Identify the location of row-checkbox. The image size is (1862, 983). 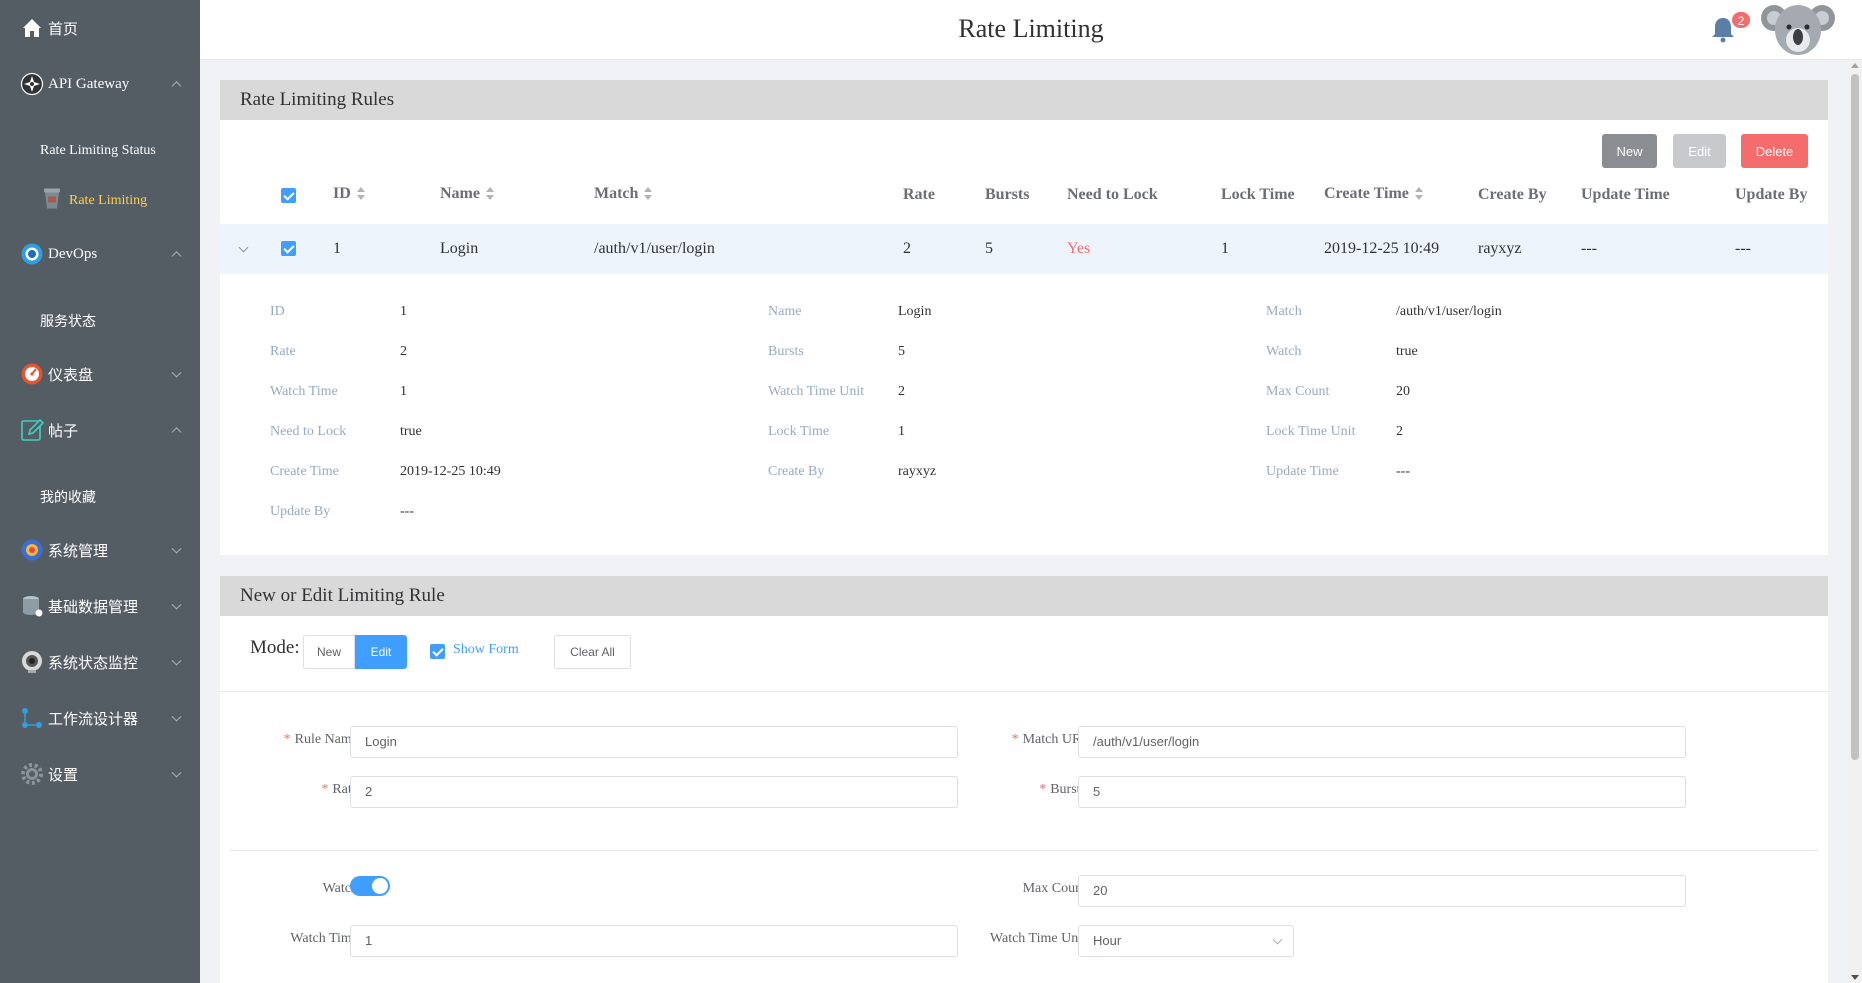
(288, 248).